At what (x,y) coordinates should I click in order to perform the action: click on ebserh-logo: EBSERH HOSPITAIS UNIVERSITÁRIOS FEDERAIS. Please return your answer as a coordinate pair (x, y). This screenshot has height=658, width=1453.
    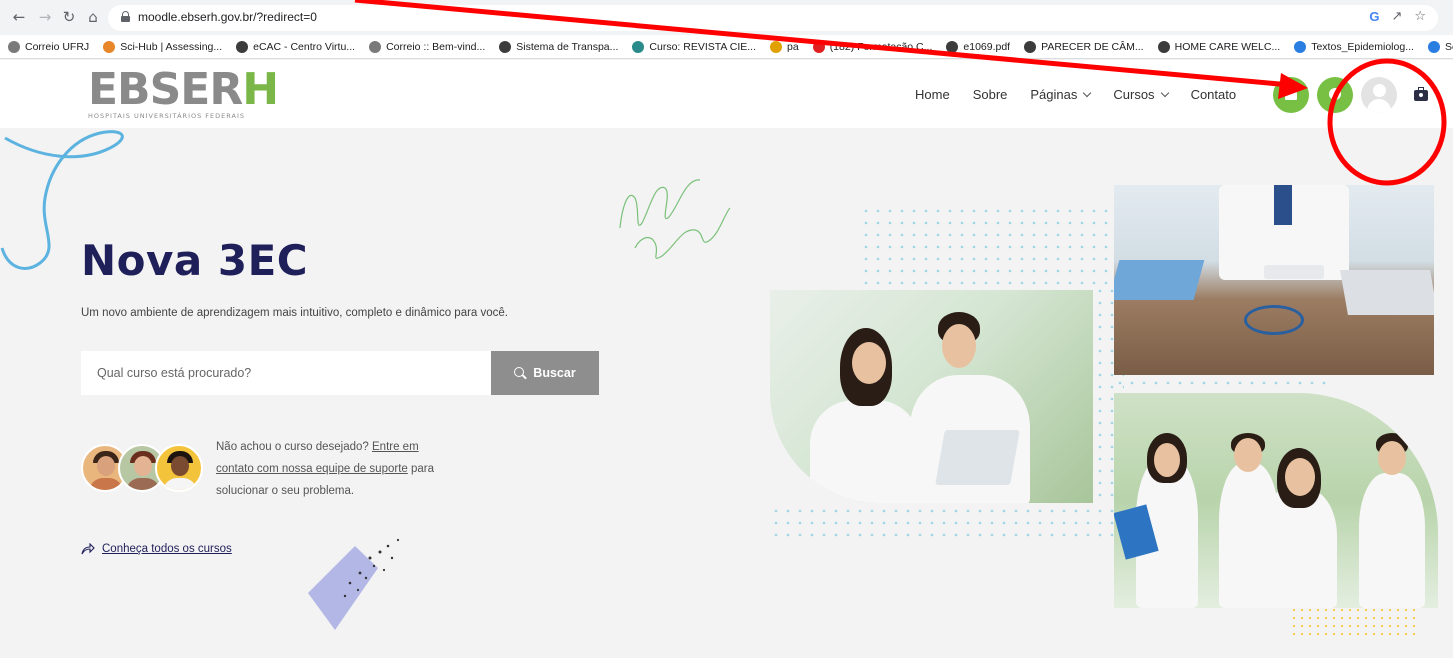
    Looking at the image, I should click on (183, 94).